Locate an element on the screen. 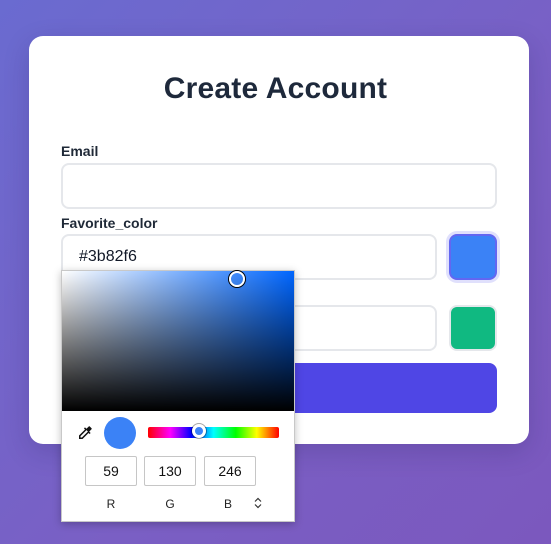 This screenshot has width=551, height=544. color-preview is located at coordinates (120, 433).